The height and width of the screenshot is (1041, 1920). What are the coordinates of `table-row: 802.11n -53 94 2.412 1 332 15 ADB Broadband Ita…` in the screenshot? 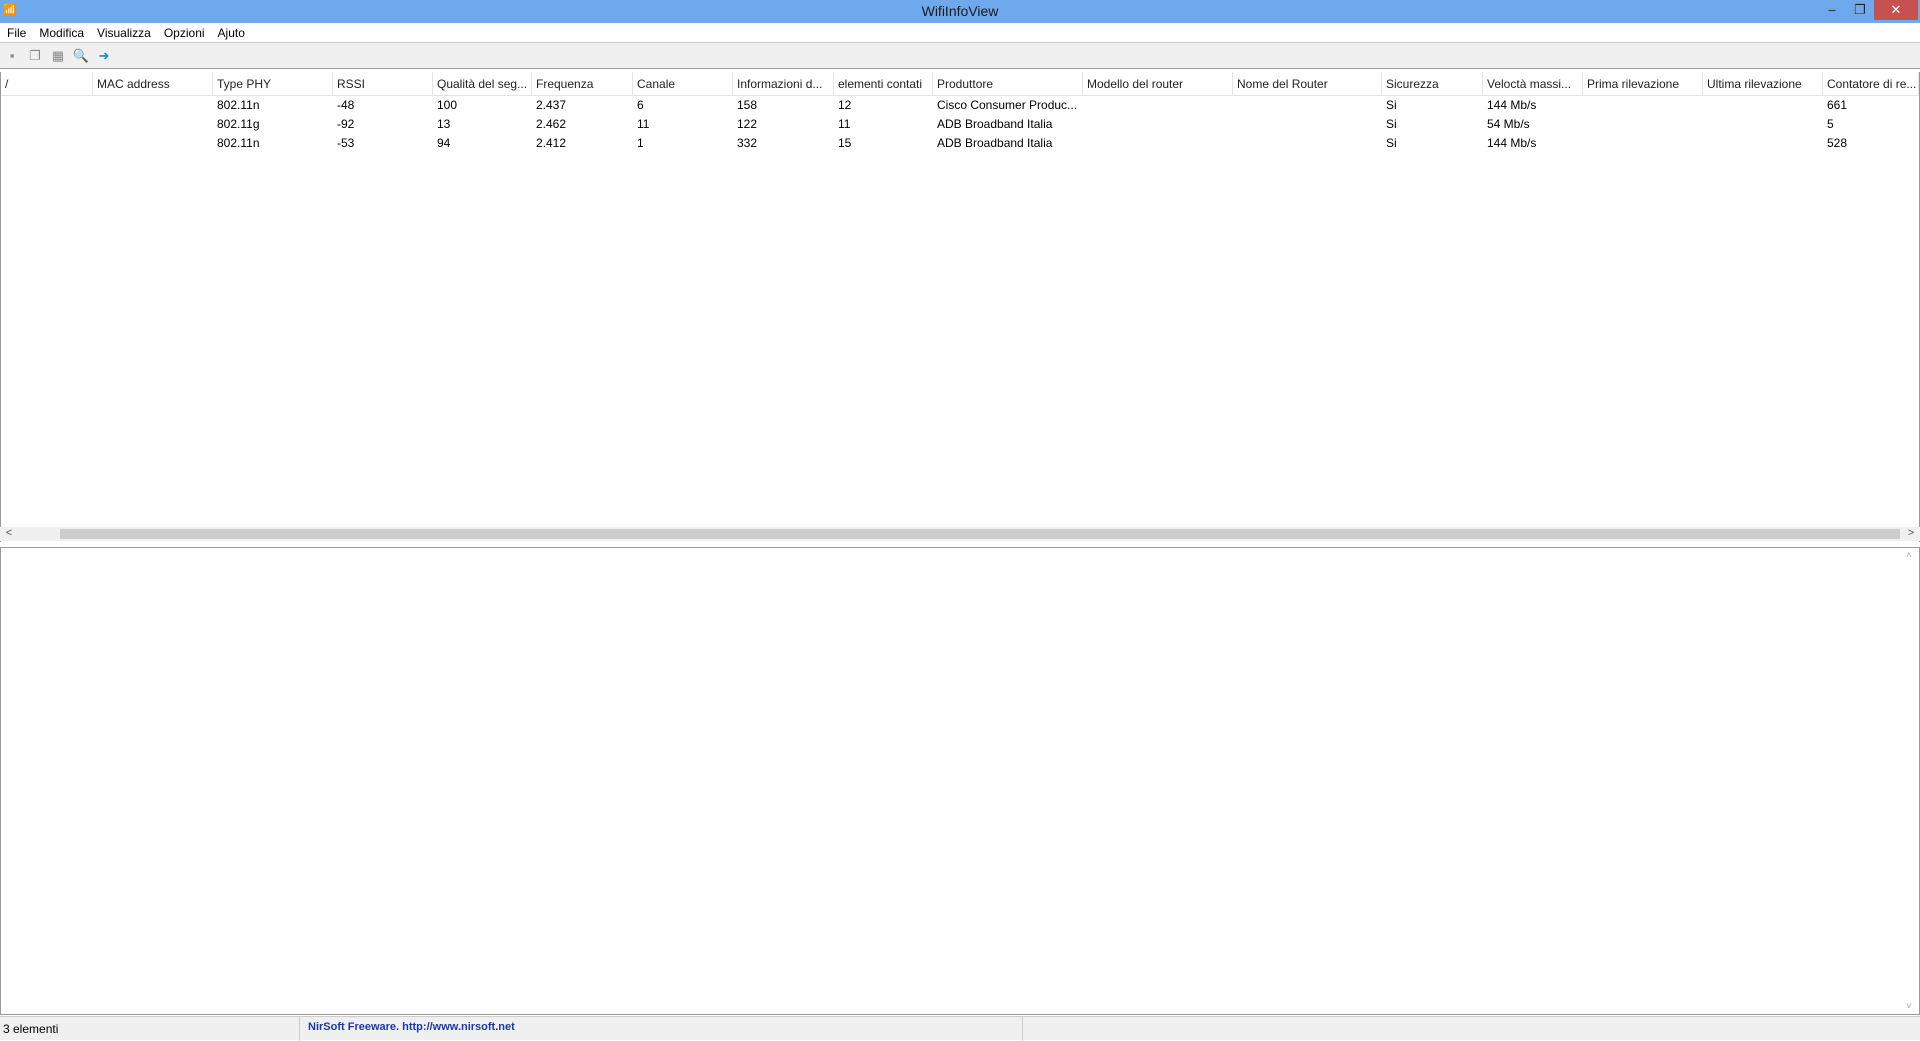 It's located at (960, 143).